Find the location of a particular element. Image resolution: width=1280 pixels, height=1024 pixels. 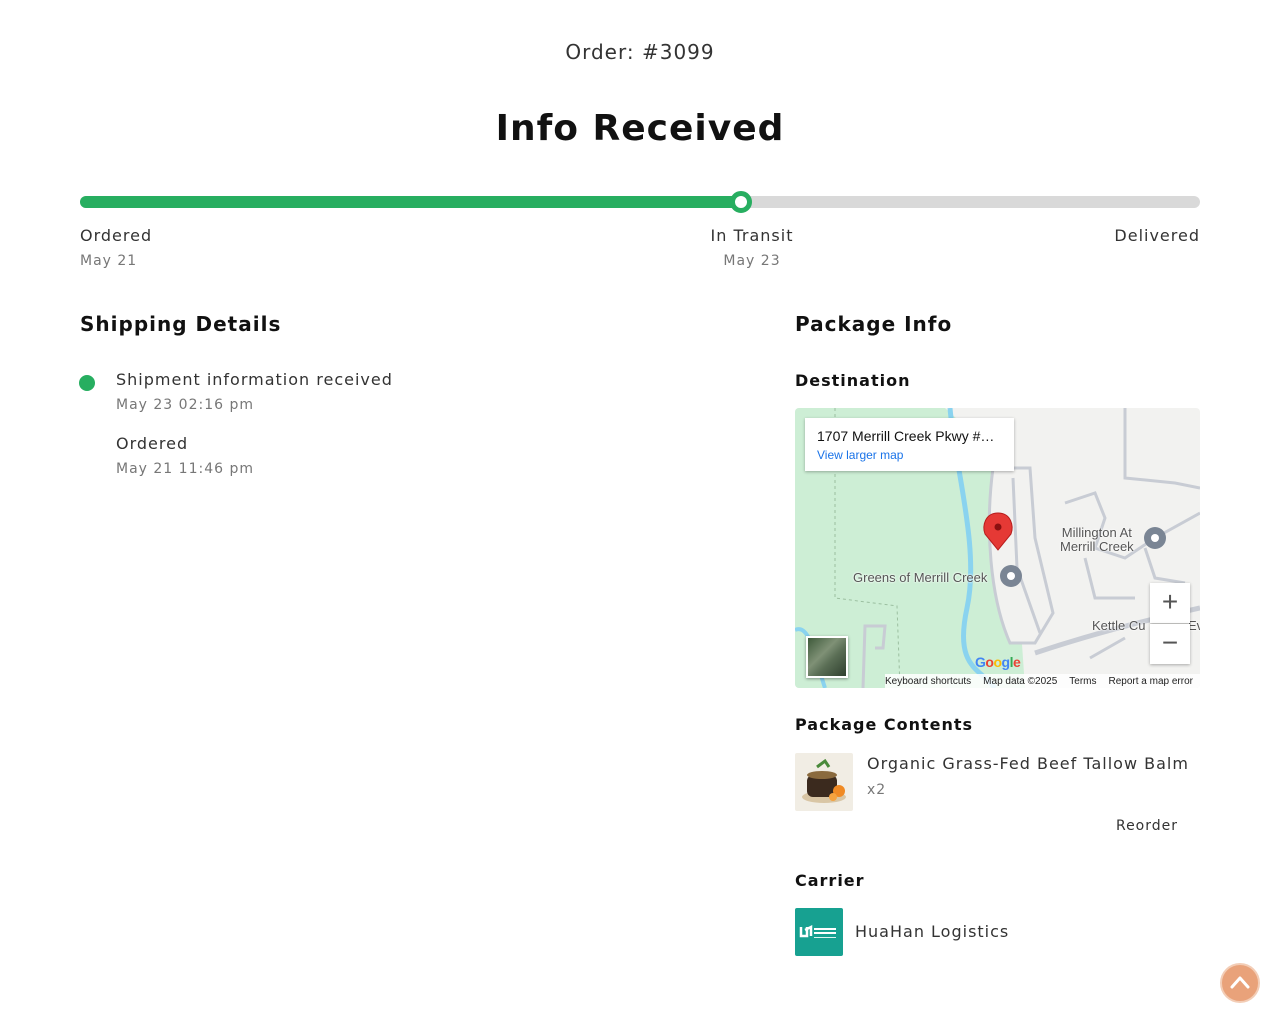

progress-knob is located at coordinates (740, 202).